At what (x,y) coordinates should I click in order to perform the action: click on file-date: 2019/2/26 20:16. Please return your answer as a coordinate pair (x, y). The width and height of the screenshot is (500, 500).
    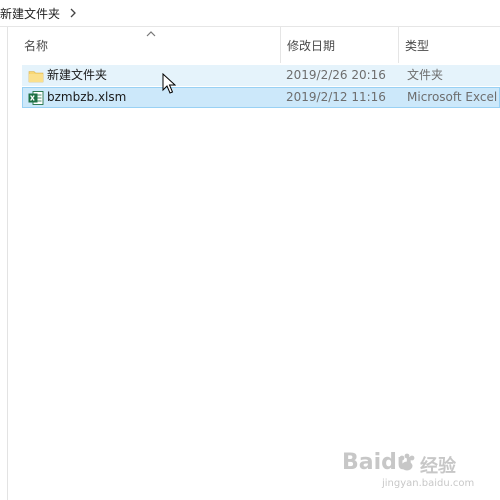
    Looking at the image, I should click on (336, 75).